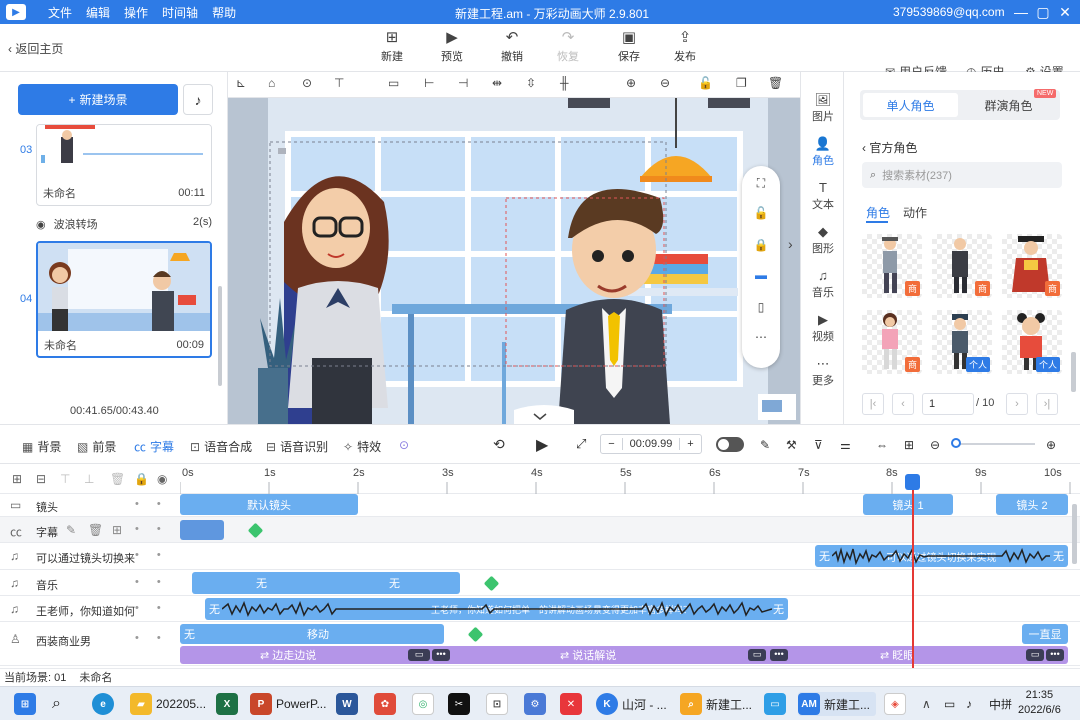  Describe the element at coordinates (124, 299) in the screenshot. I see `scene-card-4: 未命名 00:09` at that location.